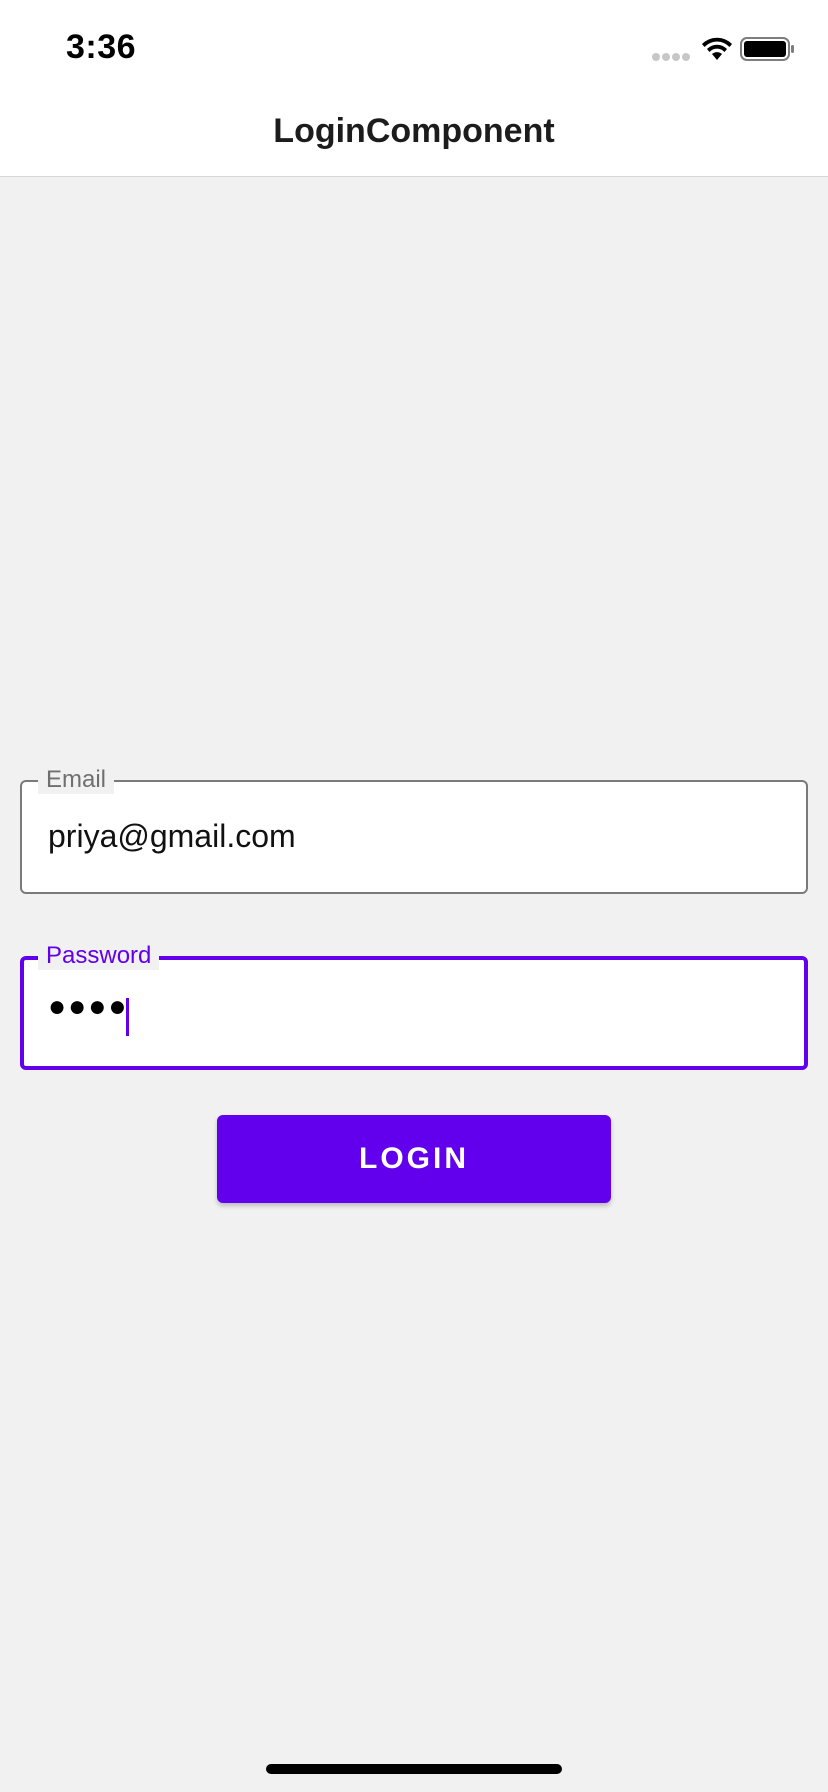 This screenshot has width=828, height=1792. I want to click on email-field-value: priya@gmail.com, so click(172, 836).